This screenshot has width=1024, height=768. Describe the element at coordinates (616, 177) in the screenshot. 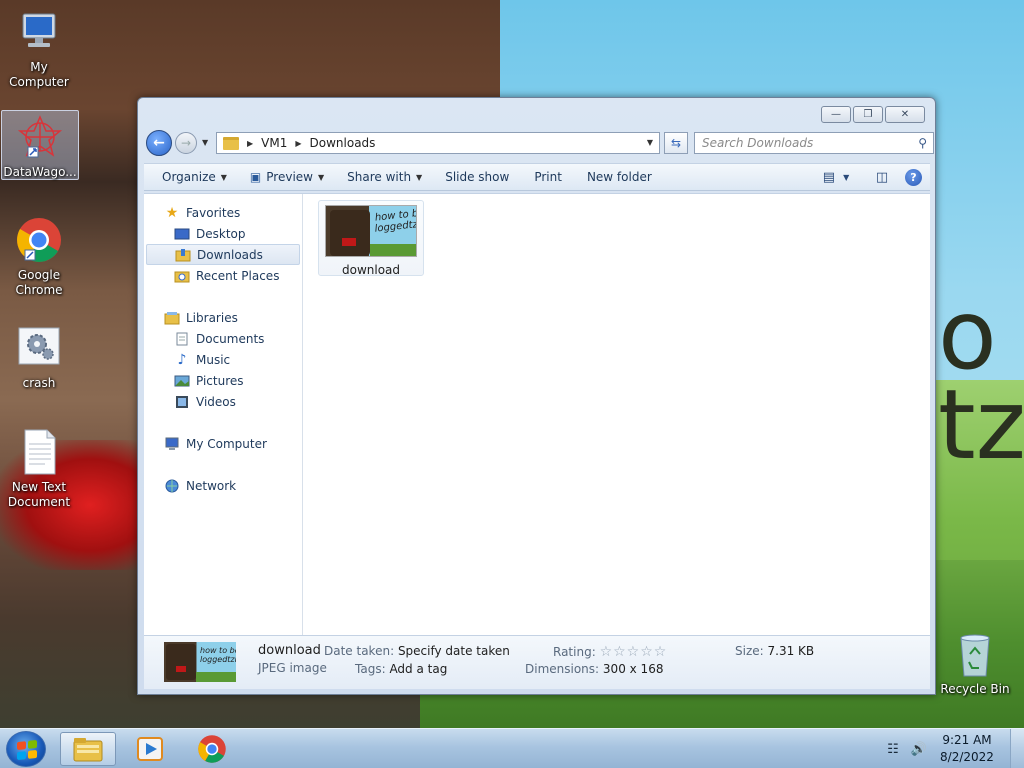

I see `new-folder-button: New folder` at that location.